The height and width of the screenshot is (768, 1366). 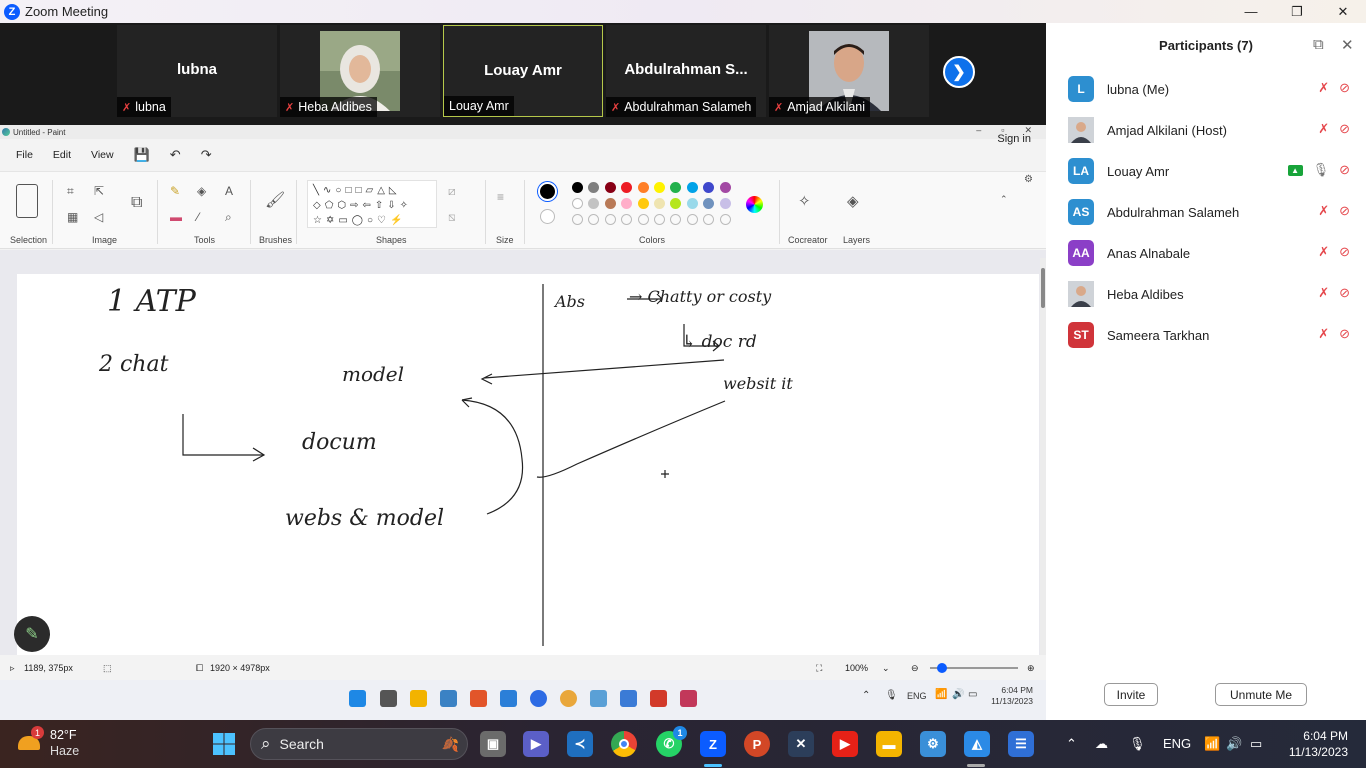 I want to click on brush-icon: 🖌, so click(x=275, y=200).